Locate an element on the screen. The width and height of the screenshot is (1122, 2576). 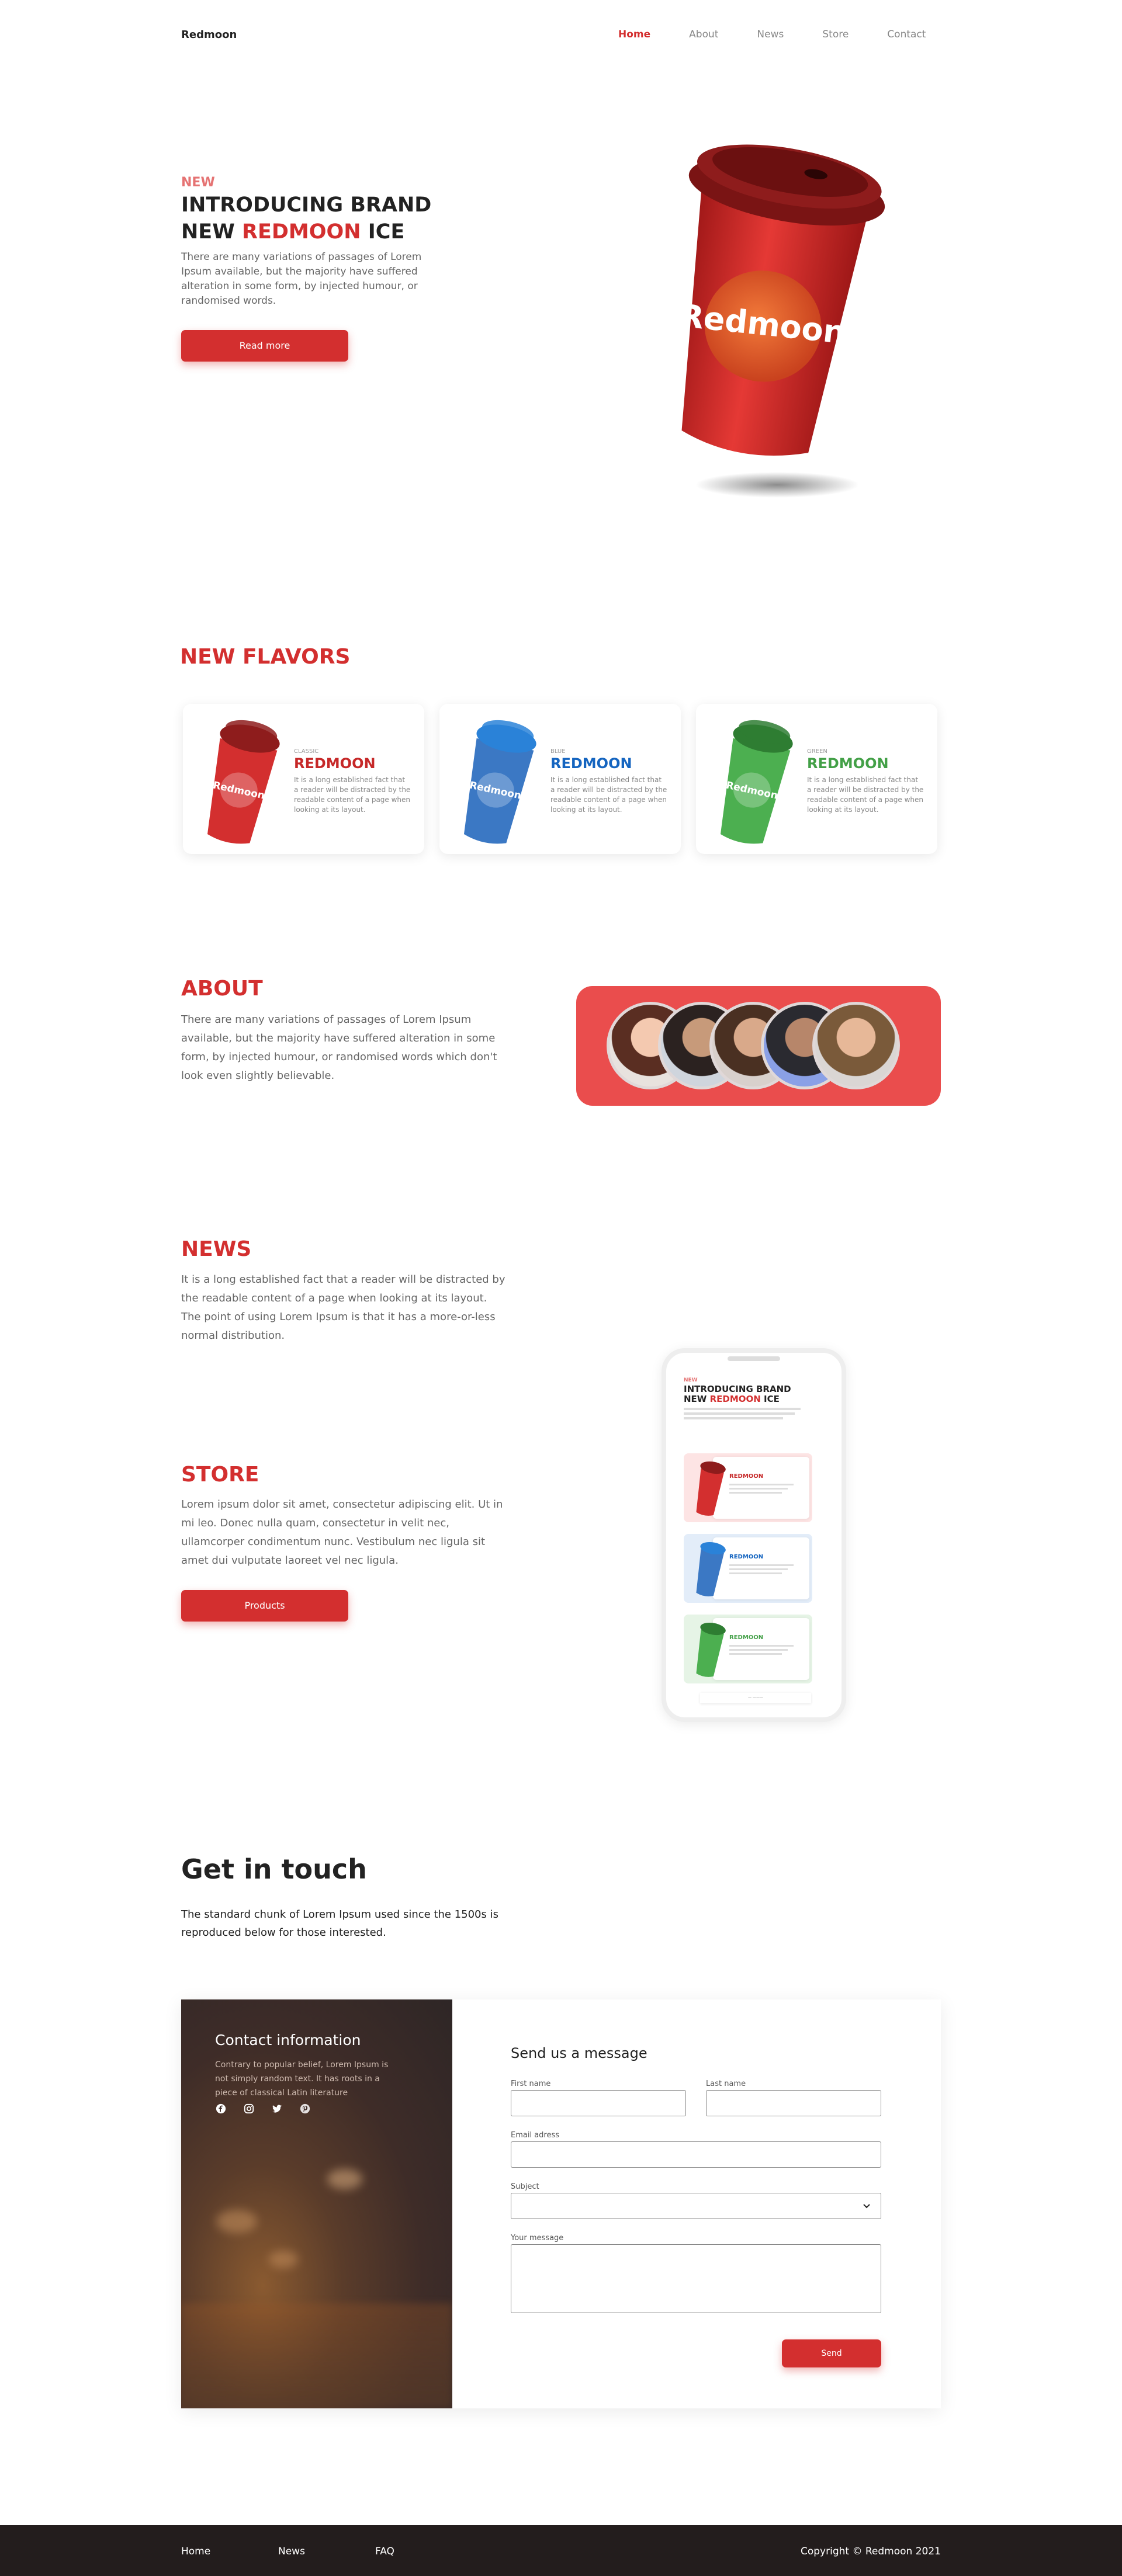
store-title: STORE is located at coordinates (220, 1475).